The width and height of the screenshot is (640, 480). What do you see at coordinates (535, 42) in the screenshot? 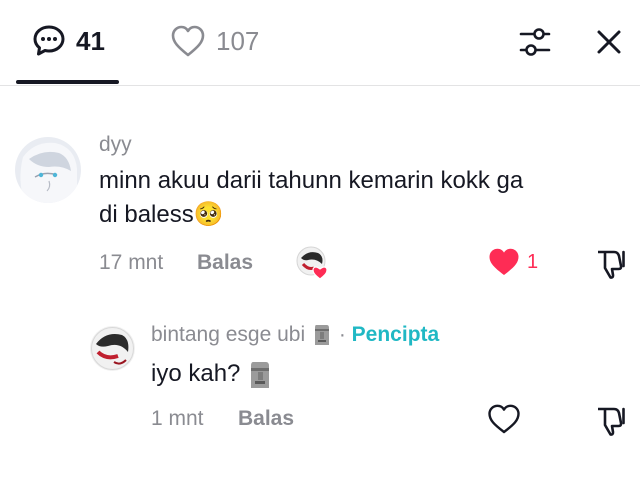
I see `filter-icon` at bounding box center [535, 42].